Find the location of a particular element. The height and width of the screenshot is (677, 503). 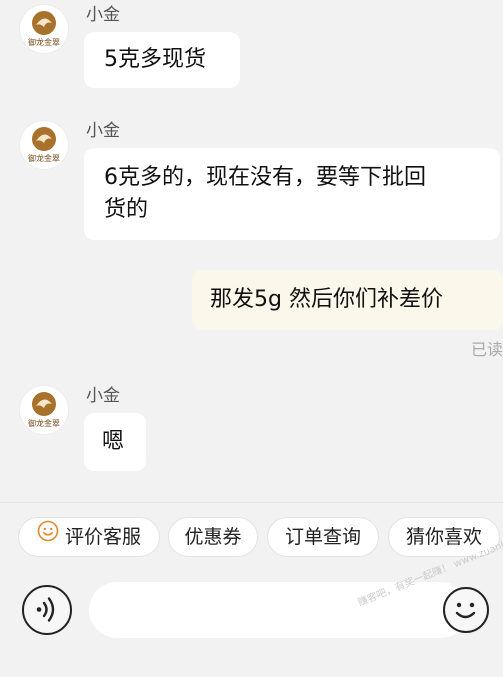

smile-icon is located at coordinates (48, 536).